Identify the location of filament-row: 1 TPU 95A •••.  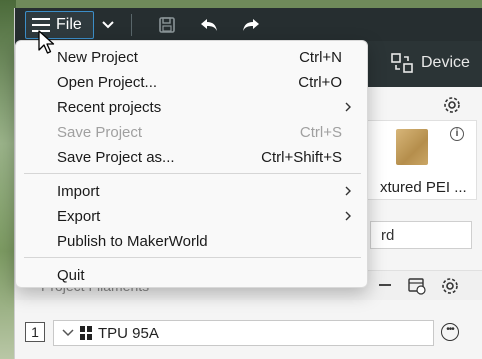
(248, 333).